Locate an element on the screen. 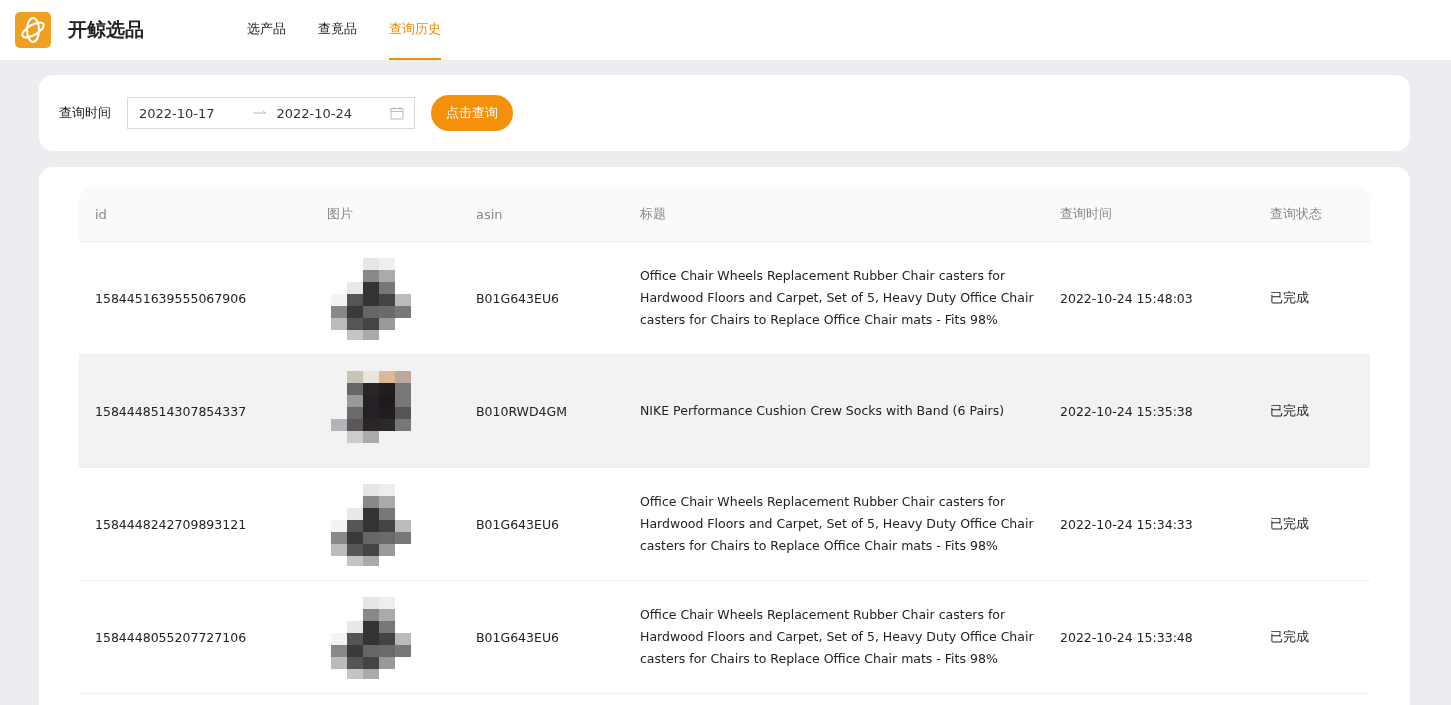  nav-tab: 查竟品 is located at coordinates (337, 30).